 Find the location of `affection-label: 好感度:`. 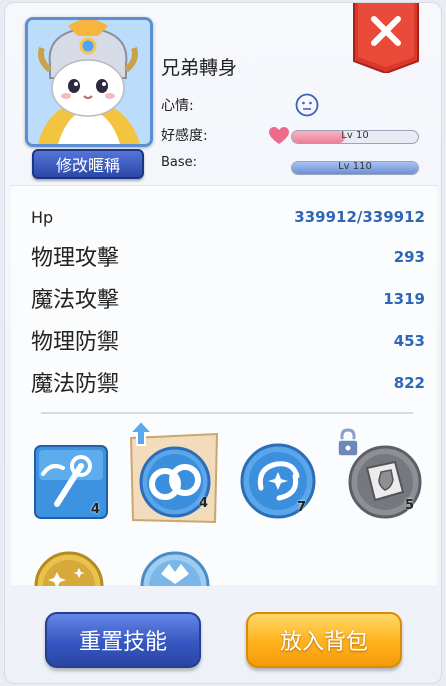

affection-label: 好感度: is located at coordinates (184, 136).